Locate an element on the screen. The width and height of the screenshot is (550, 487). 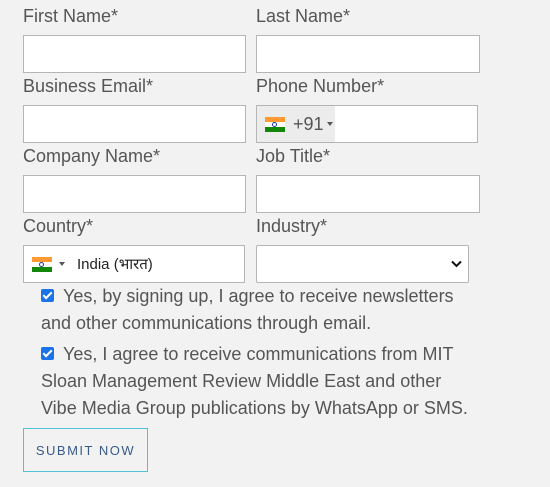
newsletter-consent-line2: and other communications through email. is located at coordinates (206, 323).